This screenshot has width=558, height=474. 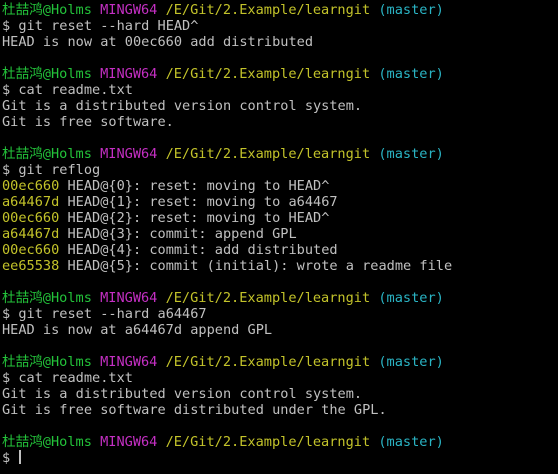 What do you see at coordinates (198, 250) in the screenshot?
I see `reflog-text: HEAD@{4}: commit: add distributed` at bounding box center [198, 250].